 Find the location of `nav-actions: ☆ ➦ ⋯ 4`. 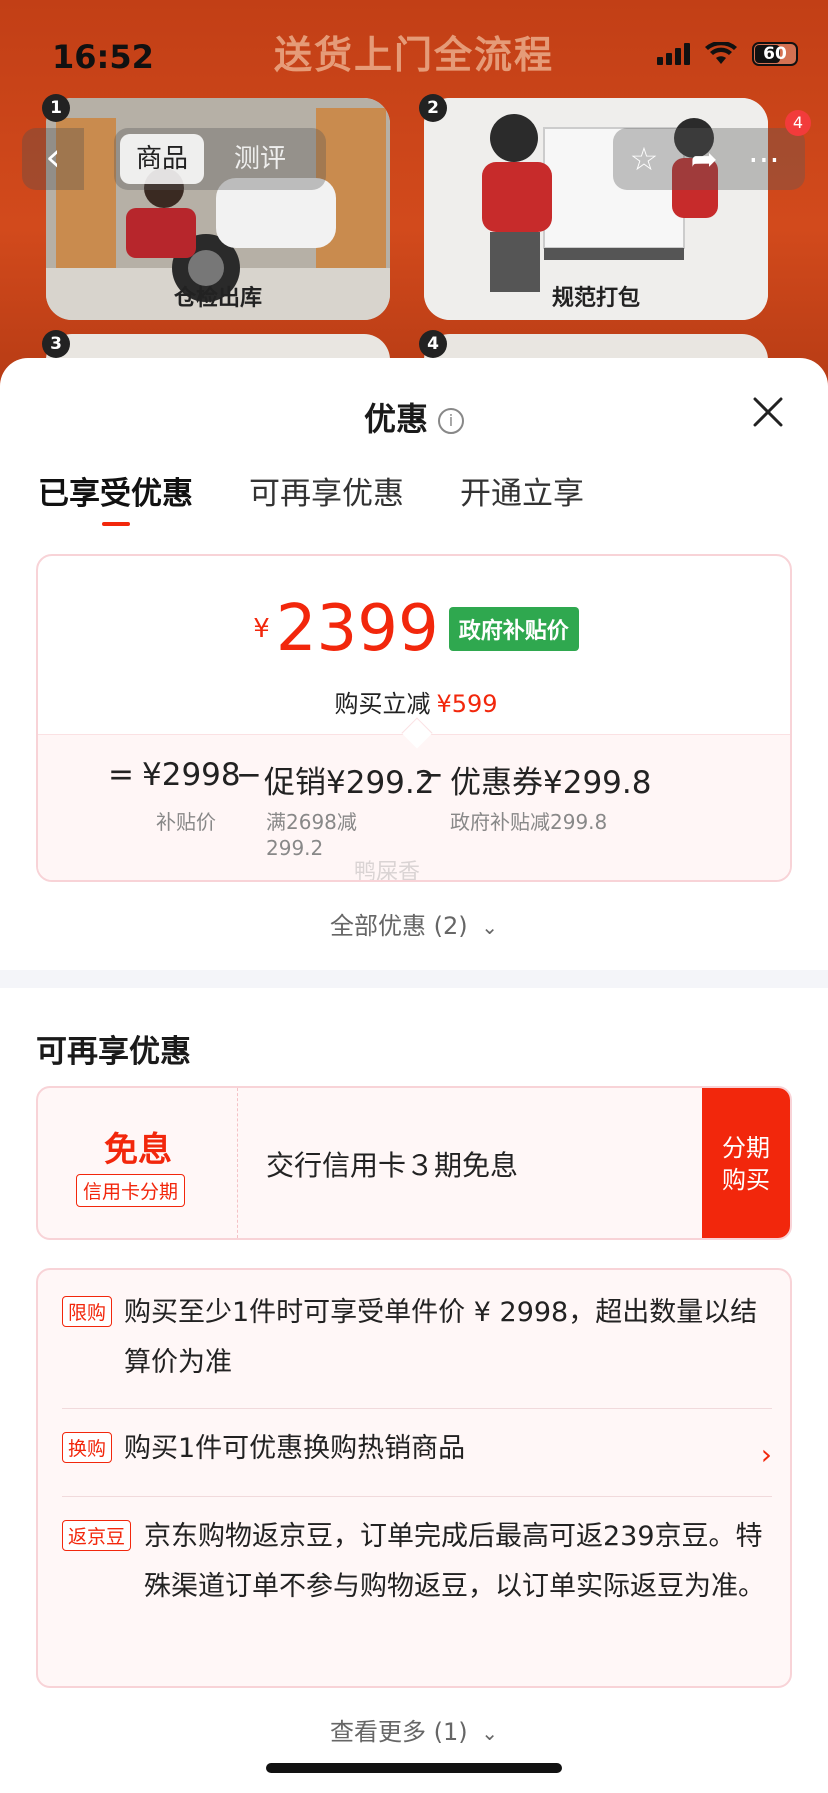

nav-actions: ☆ ➦ ⋯ 4 is located at coordinates (712, 150).